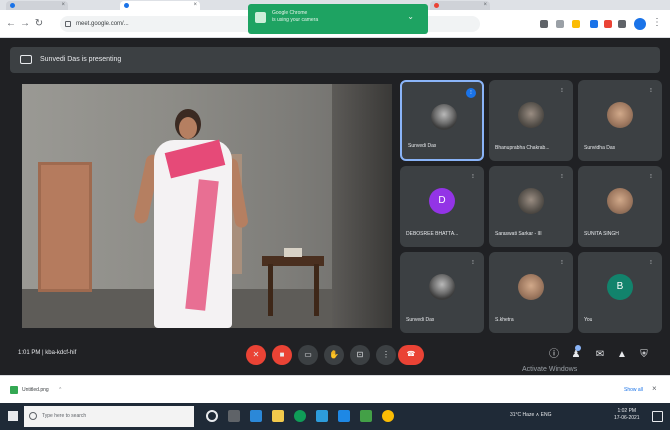  I want to click on video-box, so click(293, 252).